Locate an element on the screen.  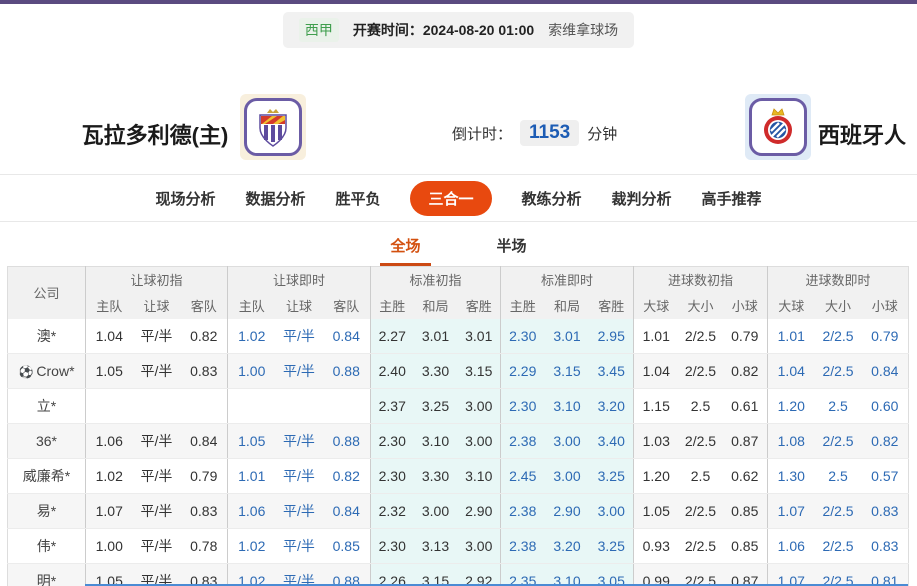
odds-cell: 3.40 is located at coordinates (611, 441).